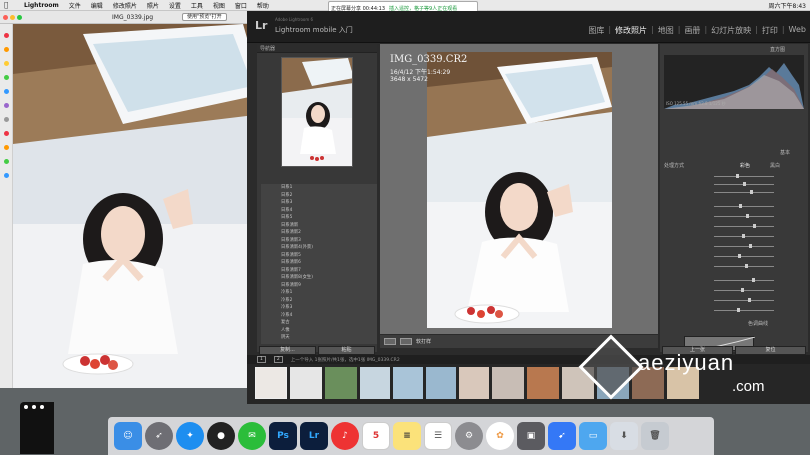 The image size is (810, 455). What do you see at coordinates (787, 5) in the screenshot?
I see `menubar-clock: 周六下午8:43` at bounding box center [787, 5].